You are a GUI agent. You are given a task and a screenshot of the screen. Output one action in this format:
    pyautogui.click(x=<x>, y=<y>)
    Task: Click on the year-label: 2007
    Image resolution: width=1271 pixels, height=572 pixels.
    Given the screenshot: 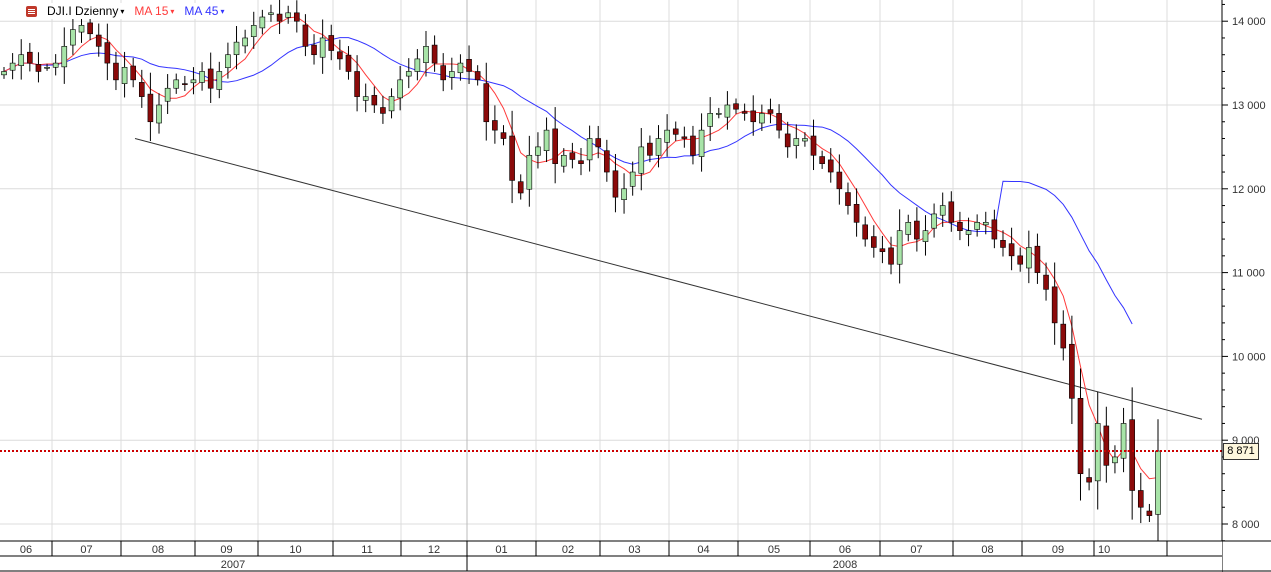 What is the action you would take?
    pyautogui.click(x=233, y=565)
    